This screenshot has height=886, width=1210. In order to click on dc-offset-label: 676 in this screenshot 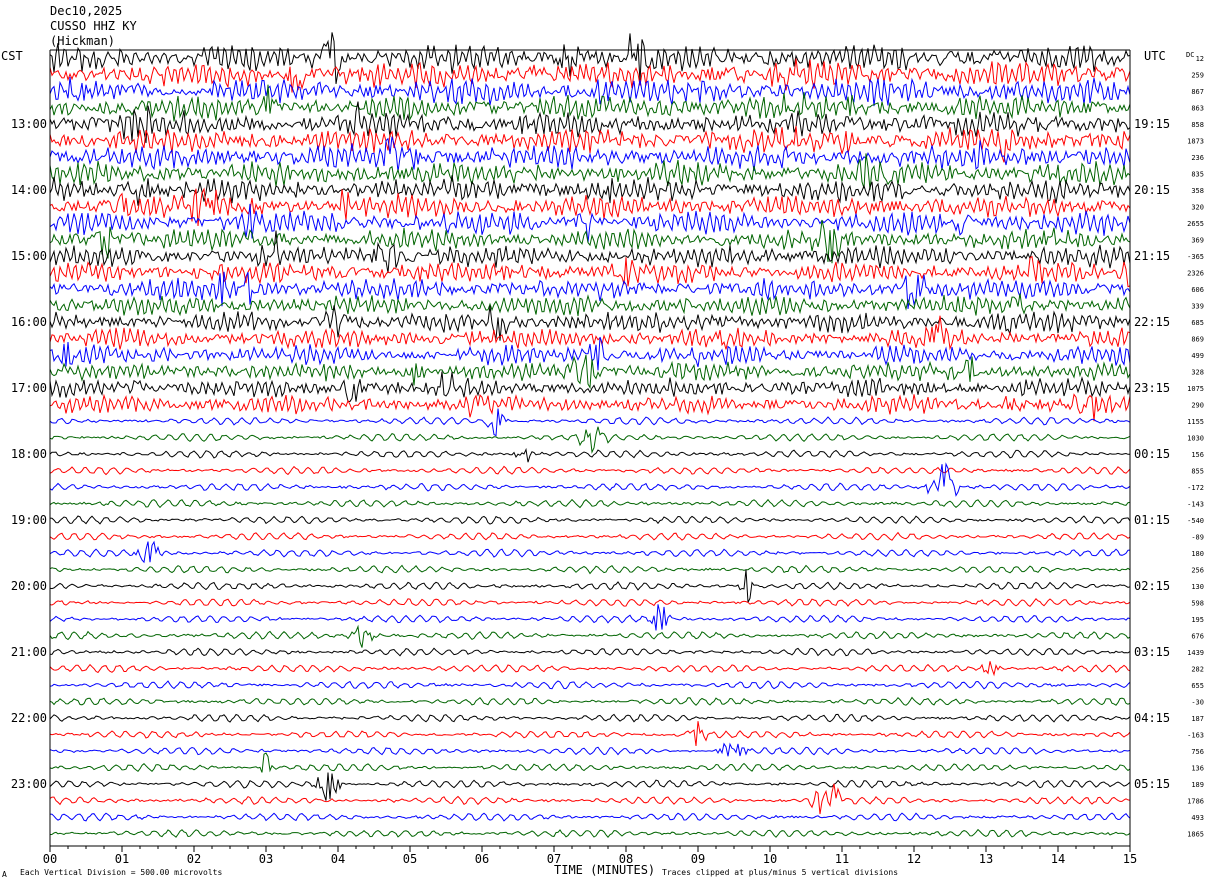, I will do `click(1197, 637)`.